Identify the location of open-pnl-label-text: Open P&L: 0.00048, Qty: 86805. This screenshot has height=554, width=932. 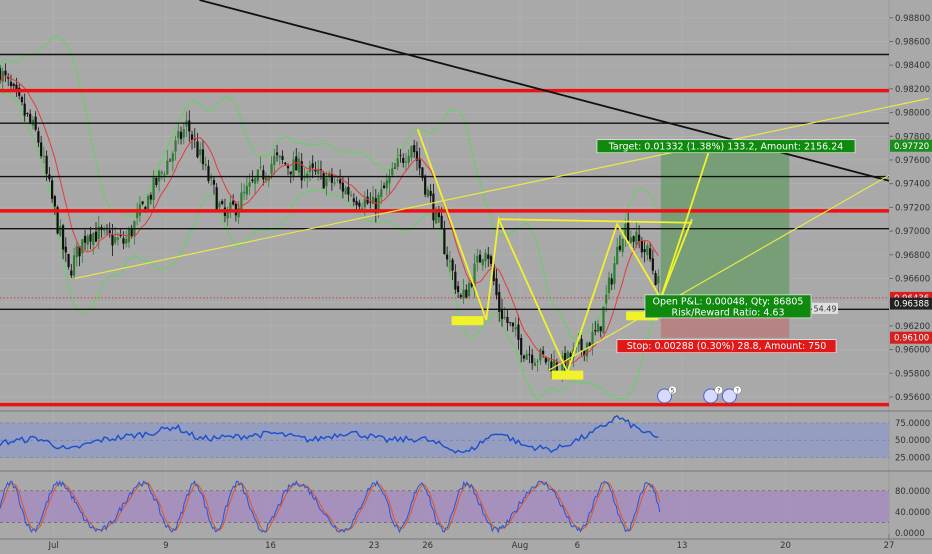
(728, 301).